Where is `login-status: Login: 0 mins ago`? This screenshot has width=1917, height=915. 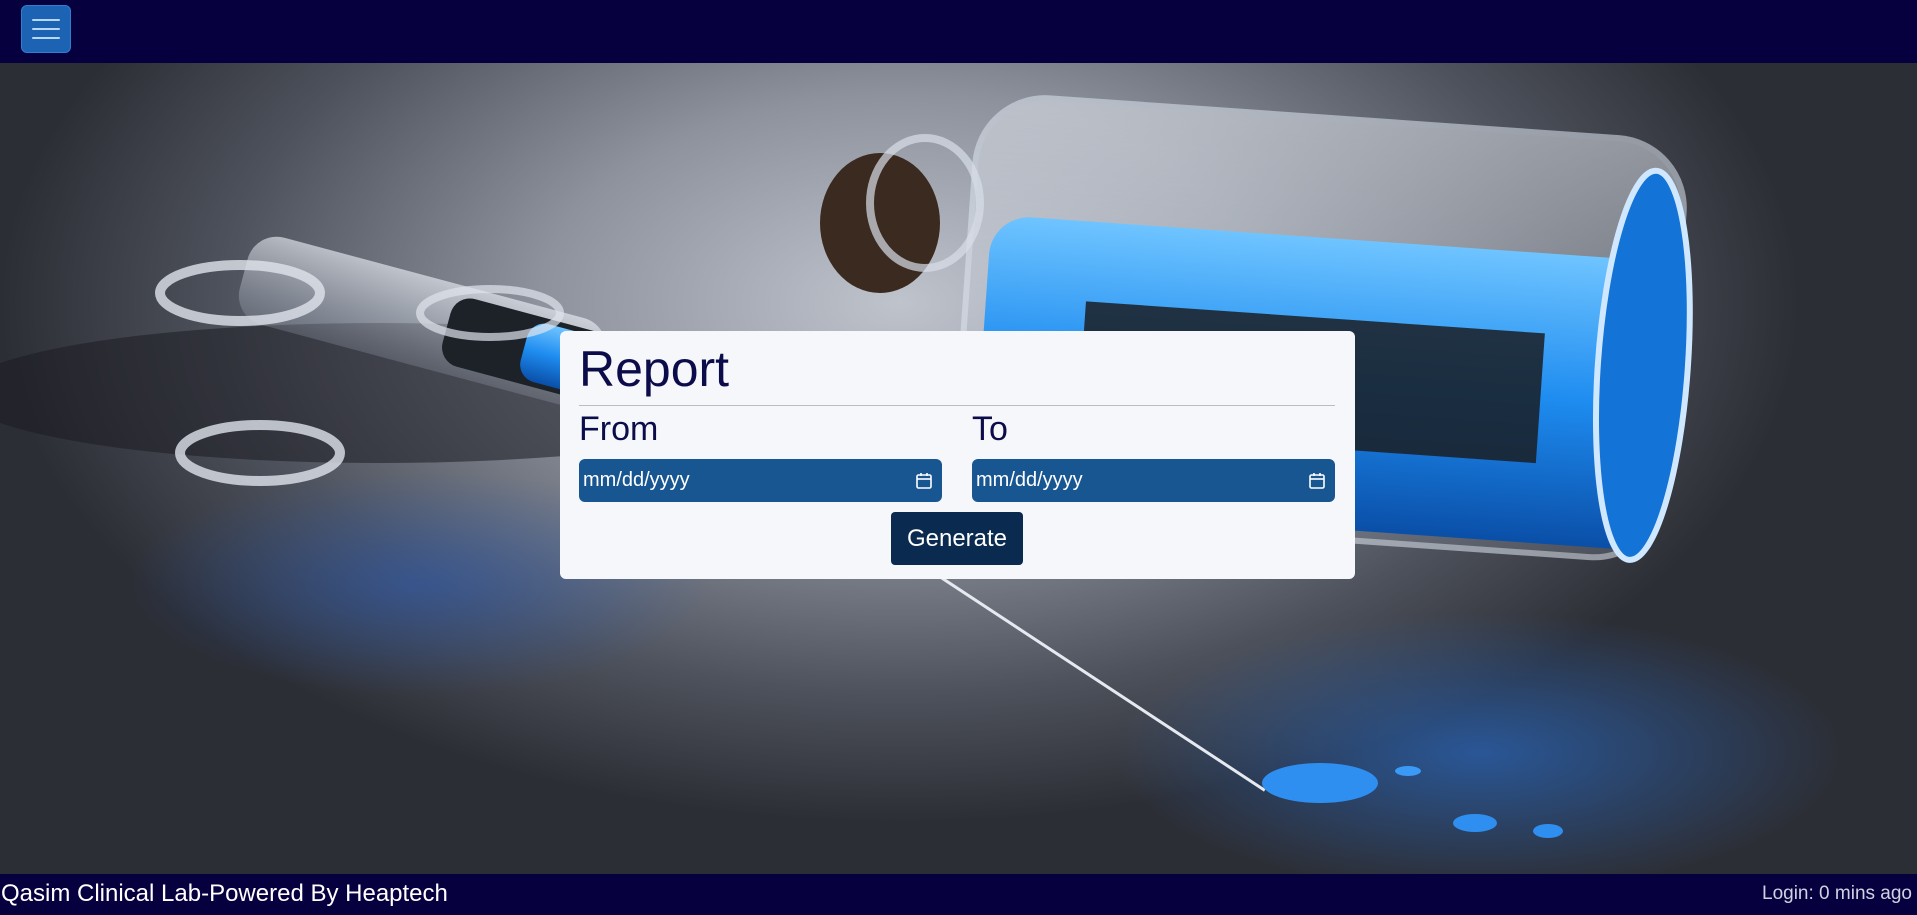 login-status: Login: 0 mins ago is located at coordinates (1837, 893).